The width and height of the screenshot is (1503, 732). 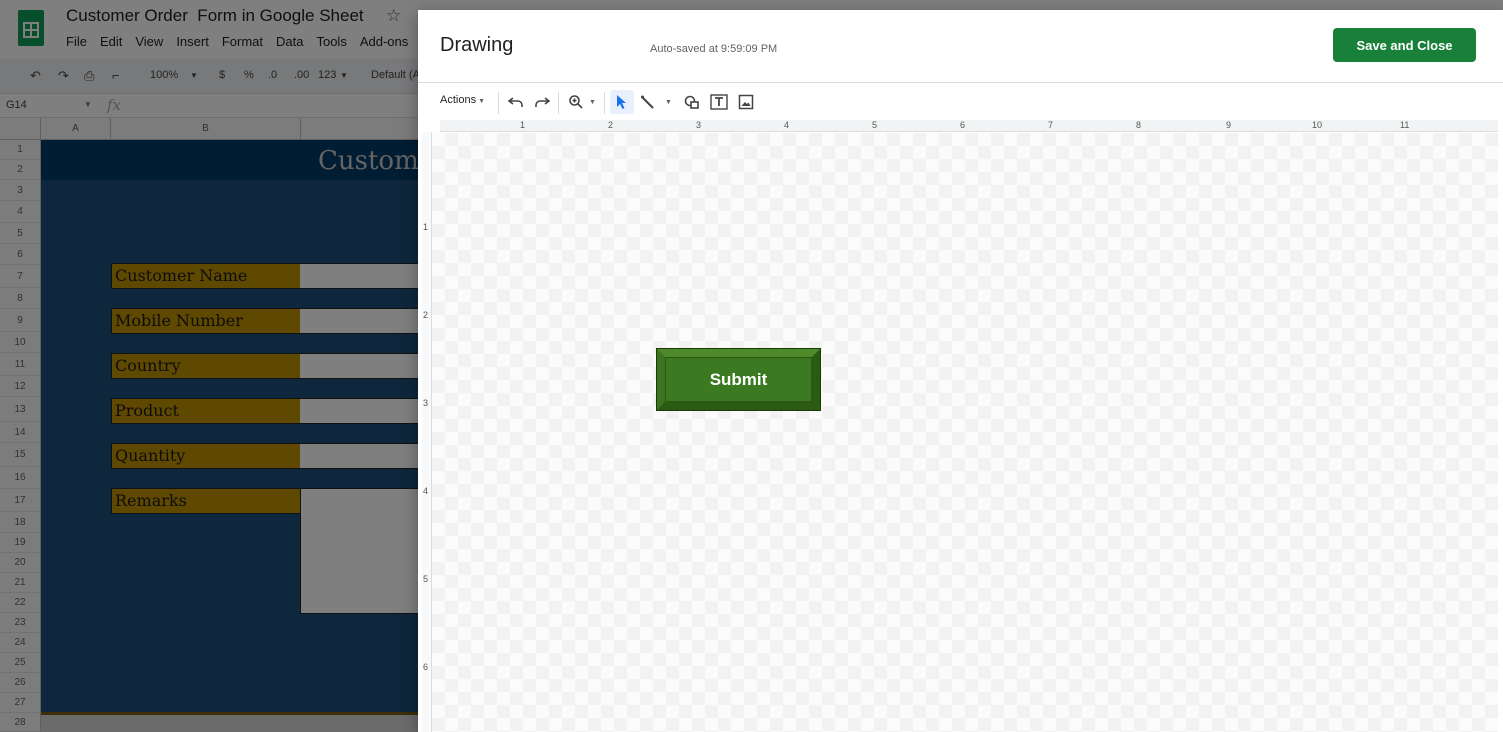 What do you see at coordinates (20, 722) in the screenshot?
I see `row-header: 28` at bounding box center [20, 722].